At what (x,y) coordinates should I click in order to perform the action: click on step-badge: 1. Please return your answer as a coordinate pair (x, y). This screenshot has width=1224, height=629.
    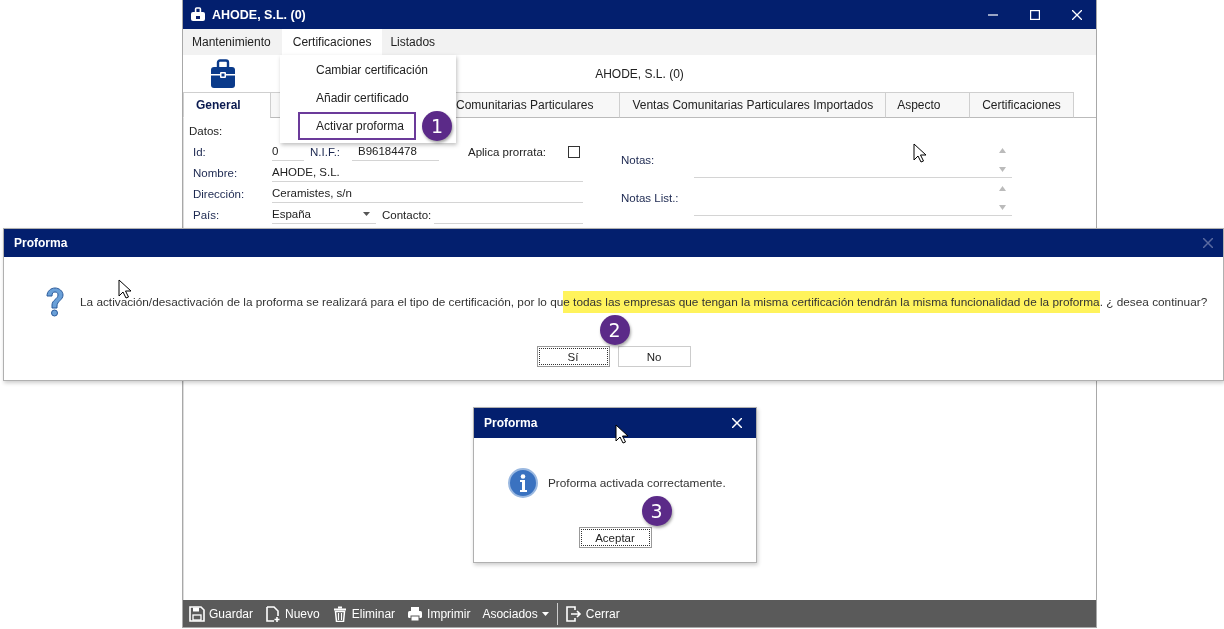
    Looking at the image, I should click on (437, 126).